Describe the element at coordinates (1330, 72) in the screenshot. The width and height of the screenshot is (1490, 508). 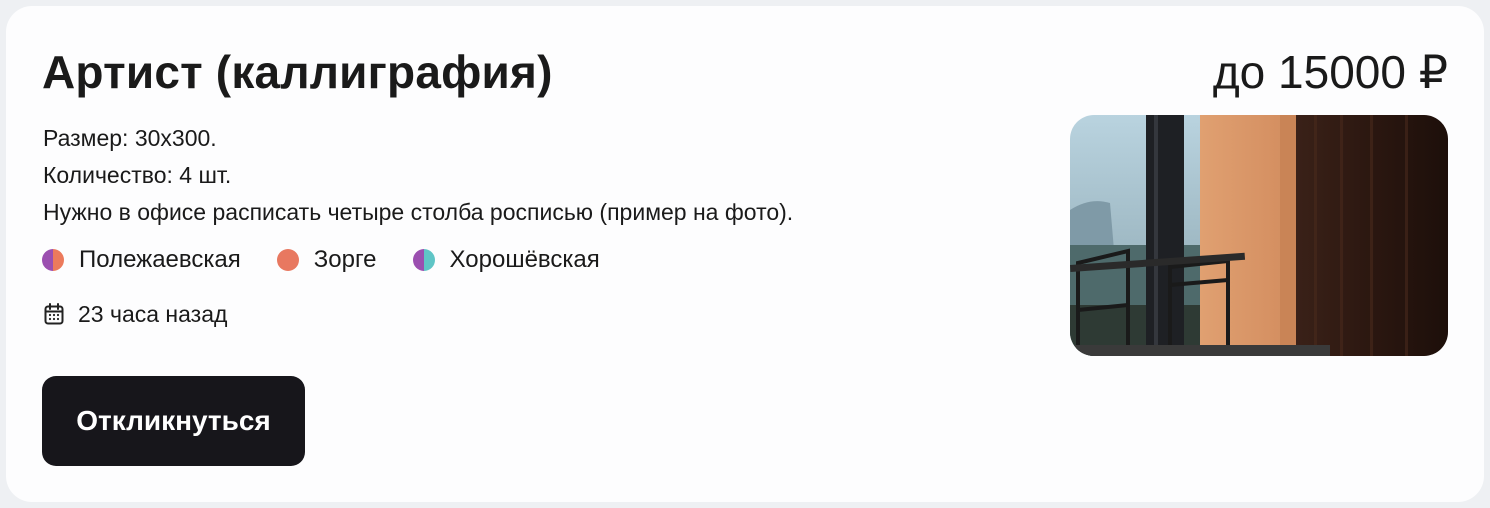
I see `job-price: до 15000 ₽` at that location.